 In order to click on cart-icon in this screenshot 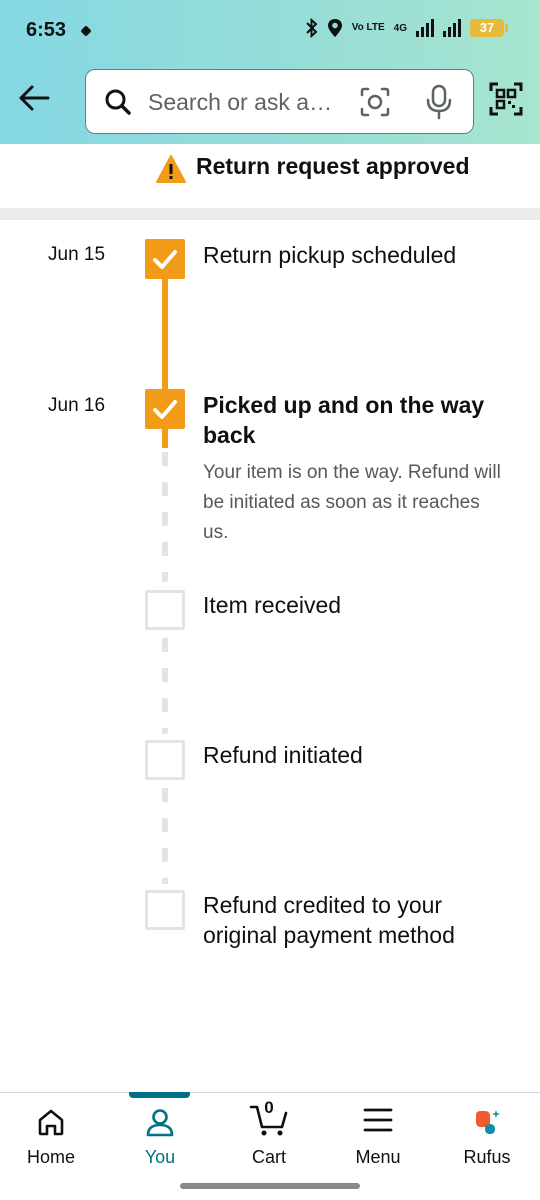, I will do `click(268, 1120)`.